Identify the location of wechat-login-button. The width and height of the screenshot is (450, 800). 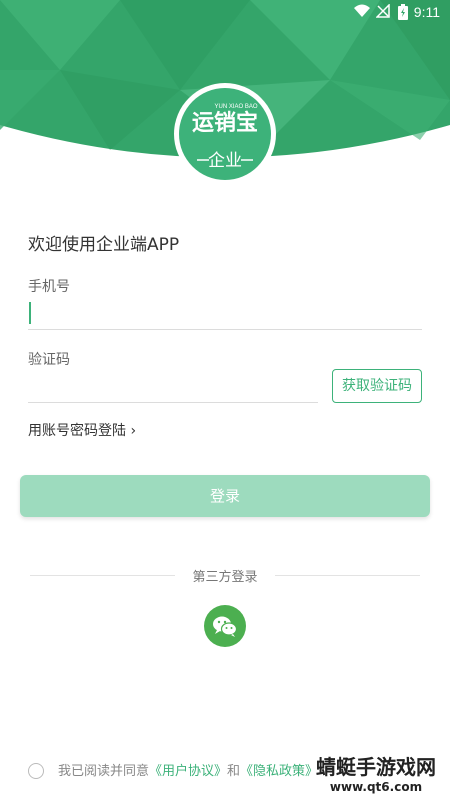
(225, 626).